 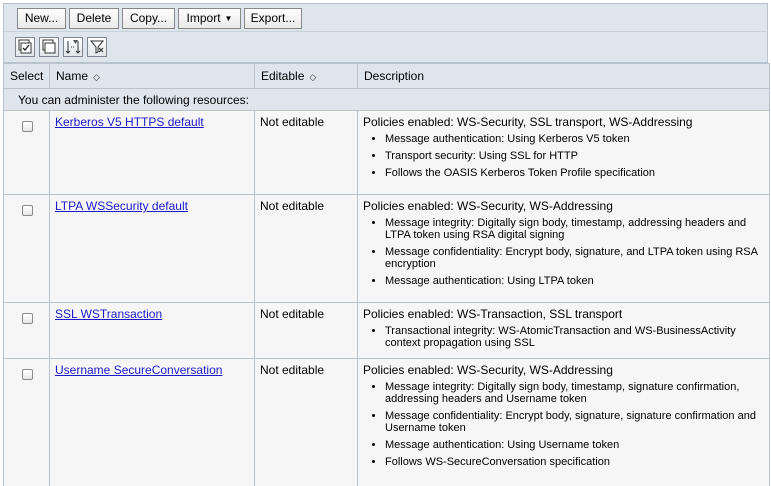 What do you see at coordinates (26, 76) in the screenshot?
I see `select-column-header: Select` at bounding box center [26, 76].